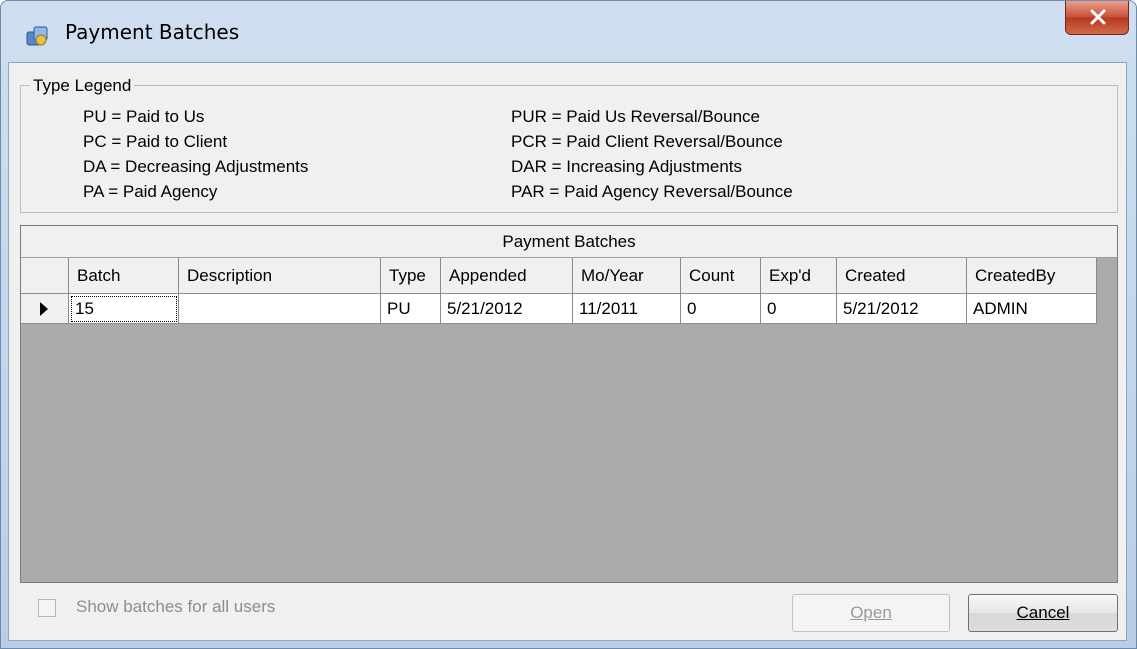 This screenshot has width=1137, height=649. Describe the element at coordinates (569, 242) in the screenshot. I see `grid-caption: Payment Batches` at that location.